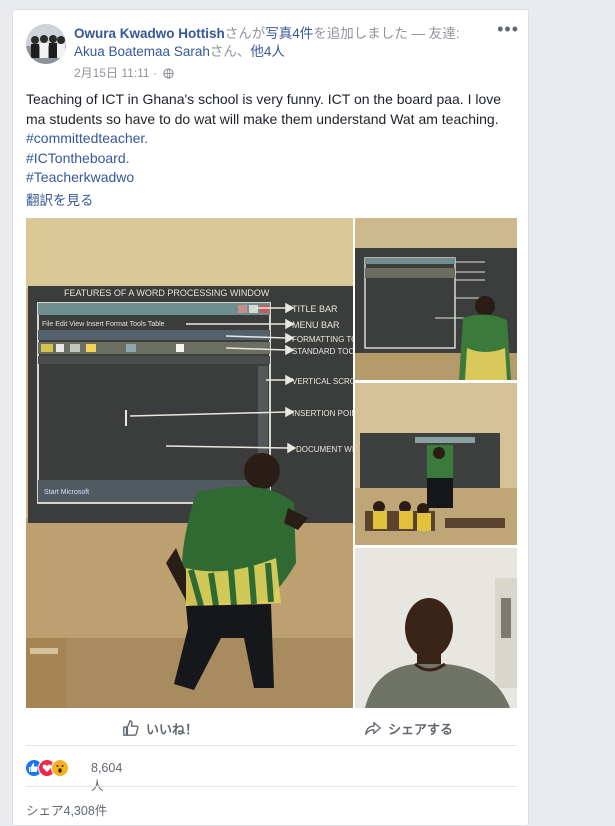 Image resolution: width=615 pixels, height=826 pixels. What do you see at coordinates (421, 729) in the screenshot?
I see `share-label: シェアする` at bounding box center [421, 729].